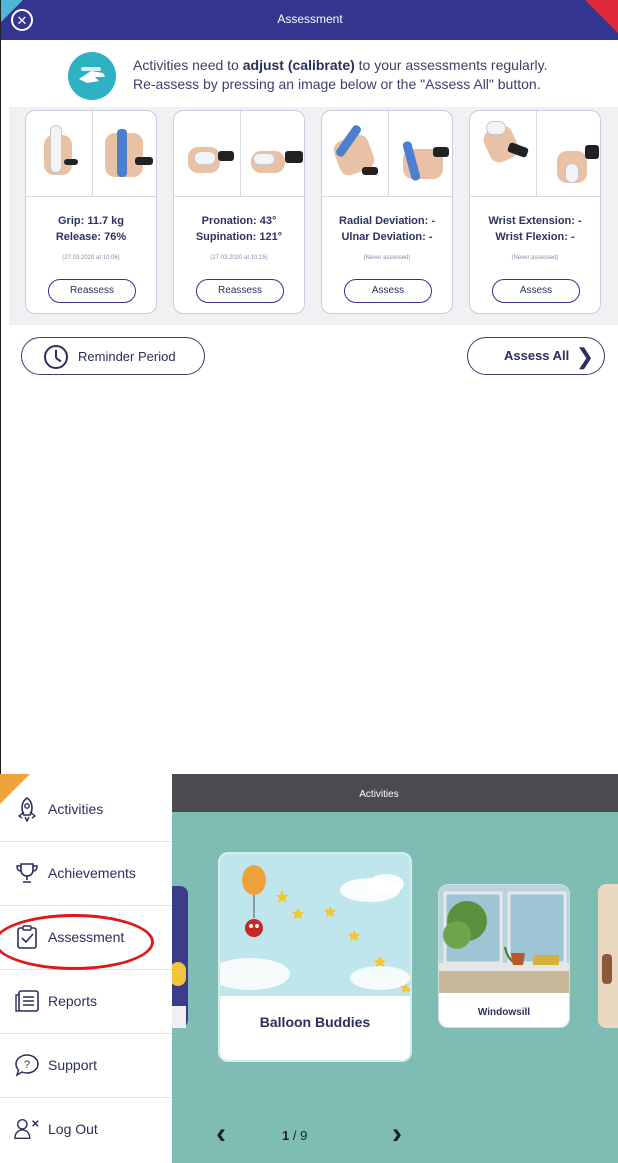  I want to click on pagination: ‹ 1 / 9 ›, so click(395, 1134).